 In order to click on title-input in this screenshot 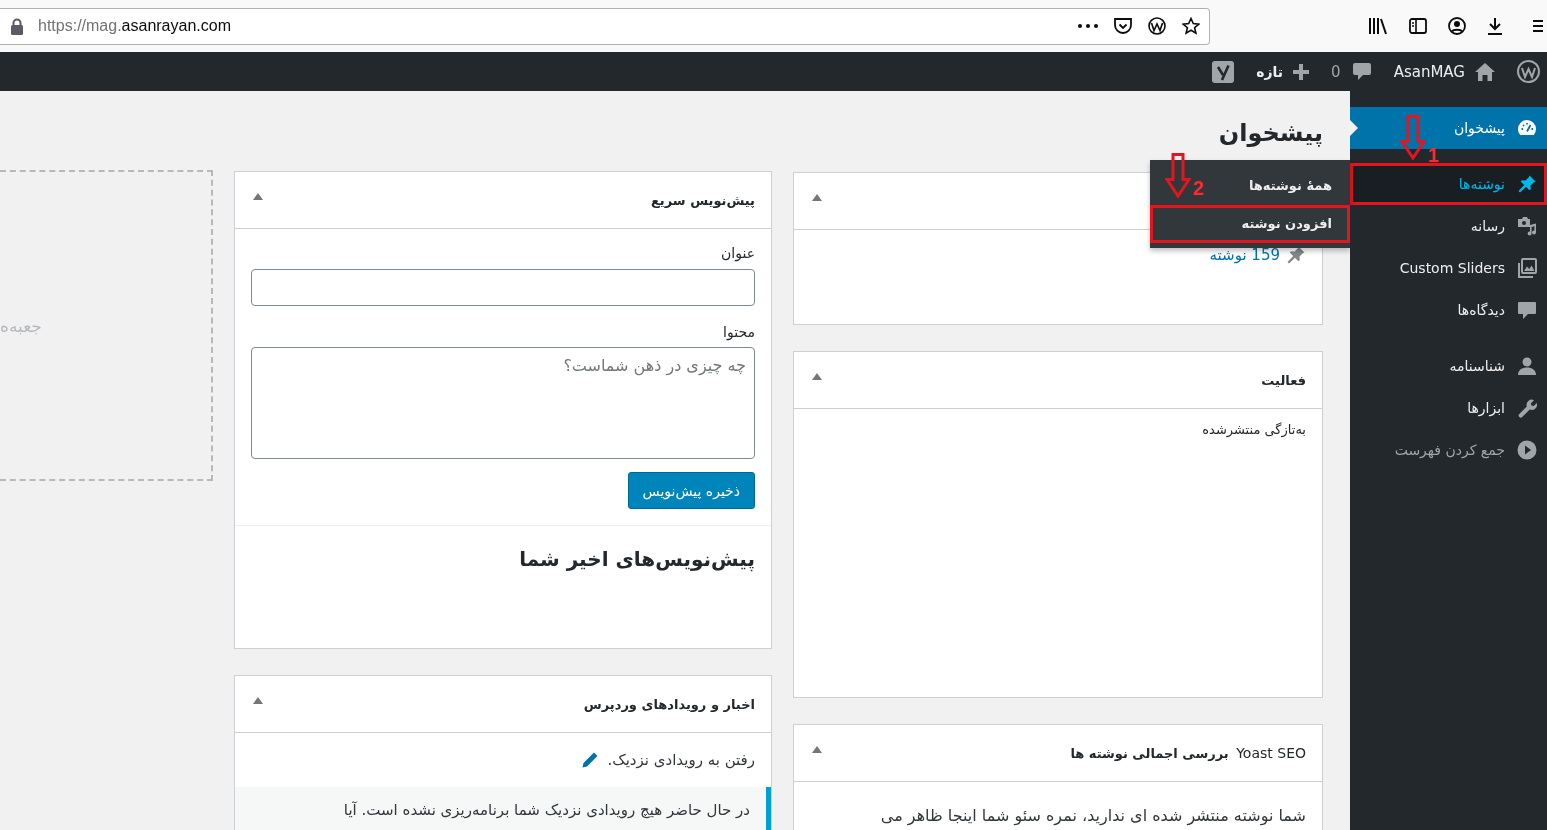, I will do `click(503, 287)`.